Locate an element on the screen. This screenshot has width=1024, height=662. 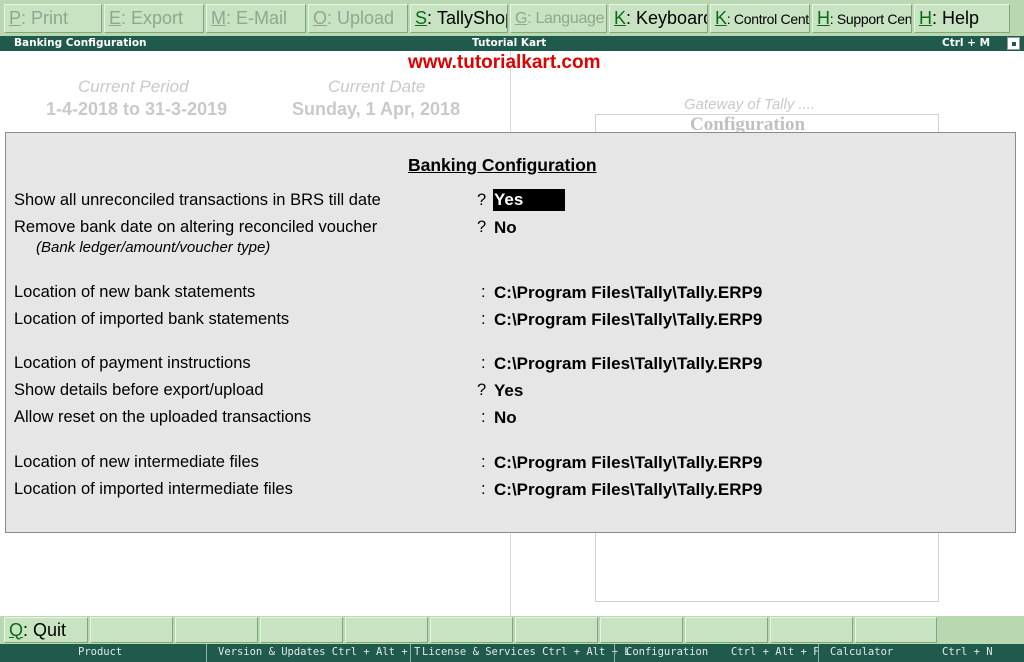
support-centre-label: Support Centre is located at coordinates (874, 18).